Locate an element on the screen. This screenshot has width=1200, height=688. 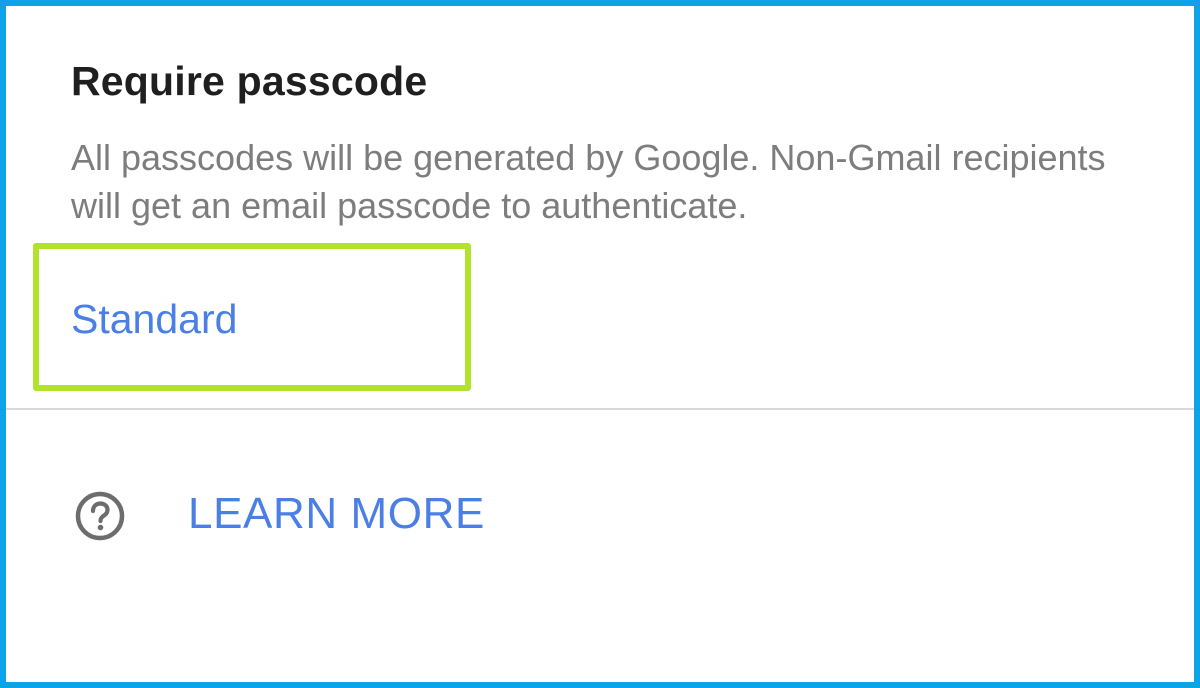
section-title: Require passcode is located at coordinates (249, 81).